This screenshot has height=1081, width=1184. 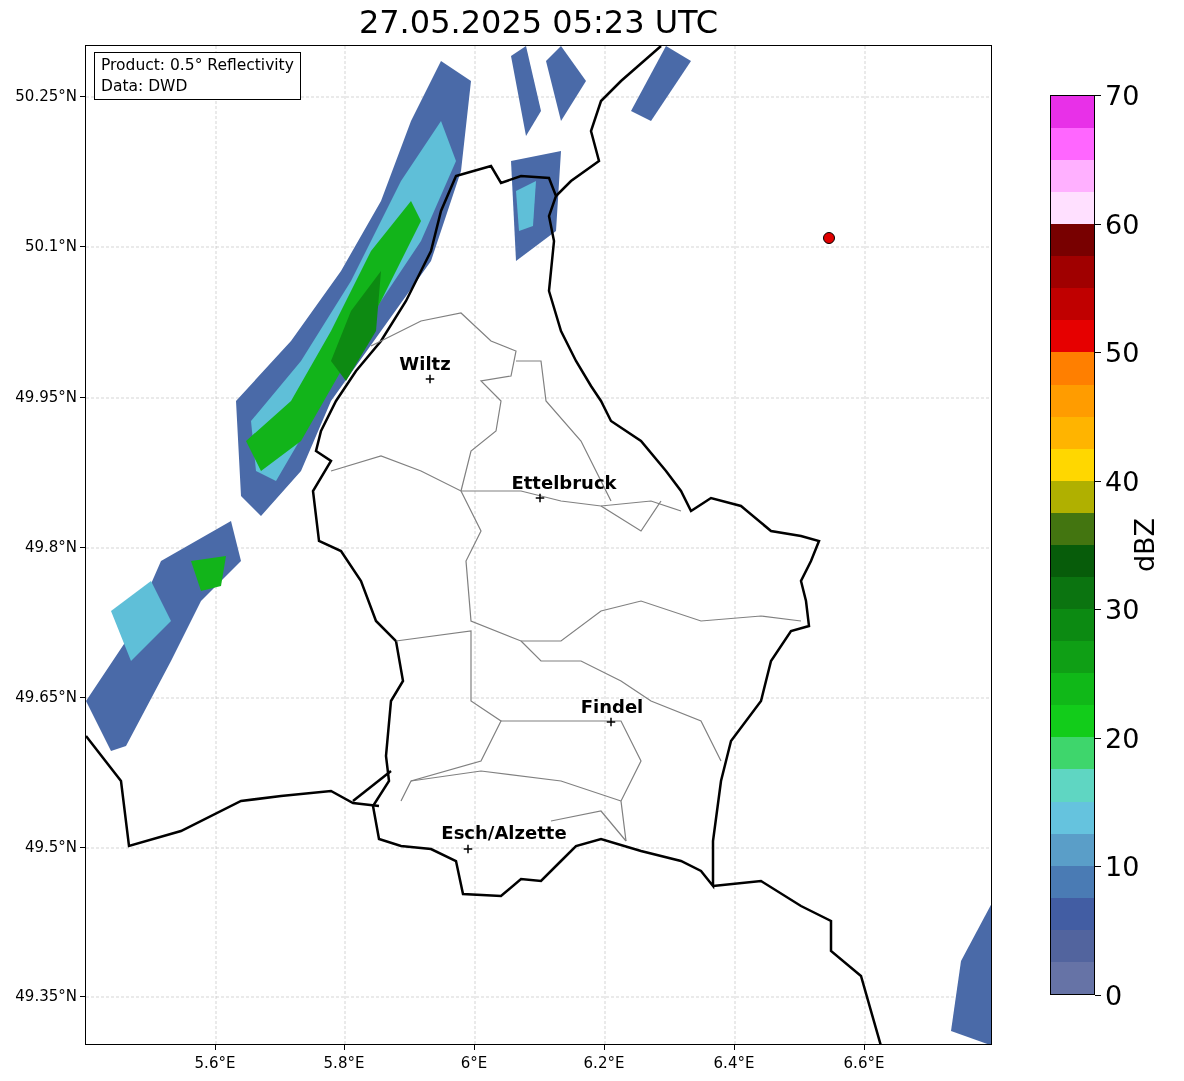 What do you see at coordinates (1114, 995) in the screenshot?
I see `colorbar-tick-label: 0` at bounding box center [1114, 995].